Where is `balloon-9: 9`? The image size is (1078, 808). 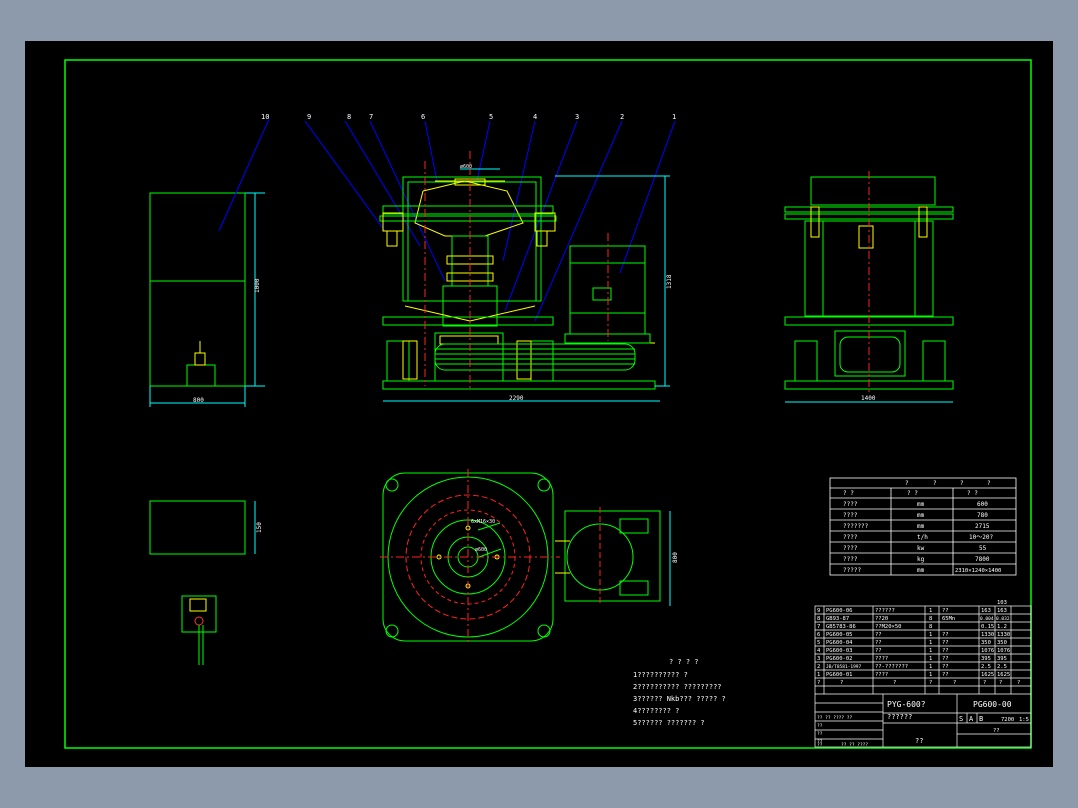
balloon-9: 9 is located at coordinates (309, 117).